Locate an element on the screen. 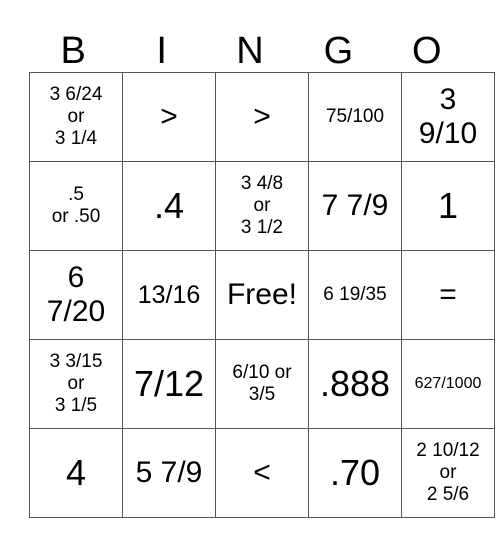 The width and height of the screenshot is (500, 544). bingo-cell-o-5: 2 10/12 or 2 5/6 is located at coordinates (448, 473).